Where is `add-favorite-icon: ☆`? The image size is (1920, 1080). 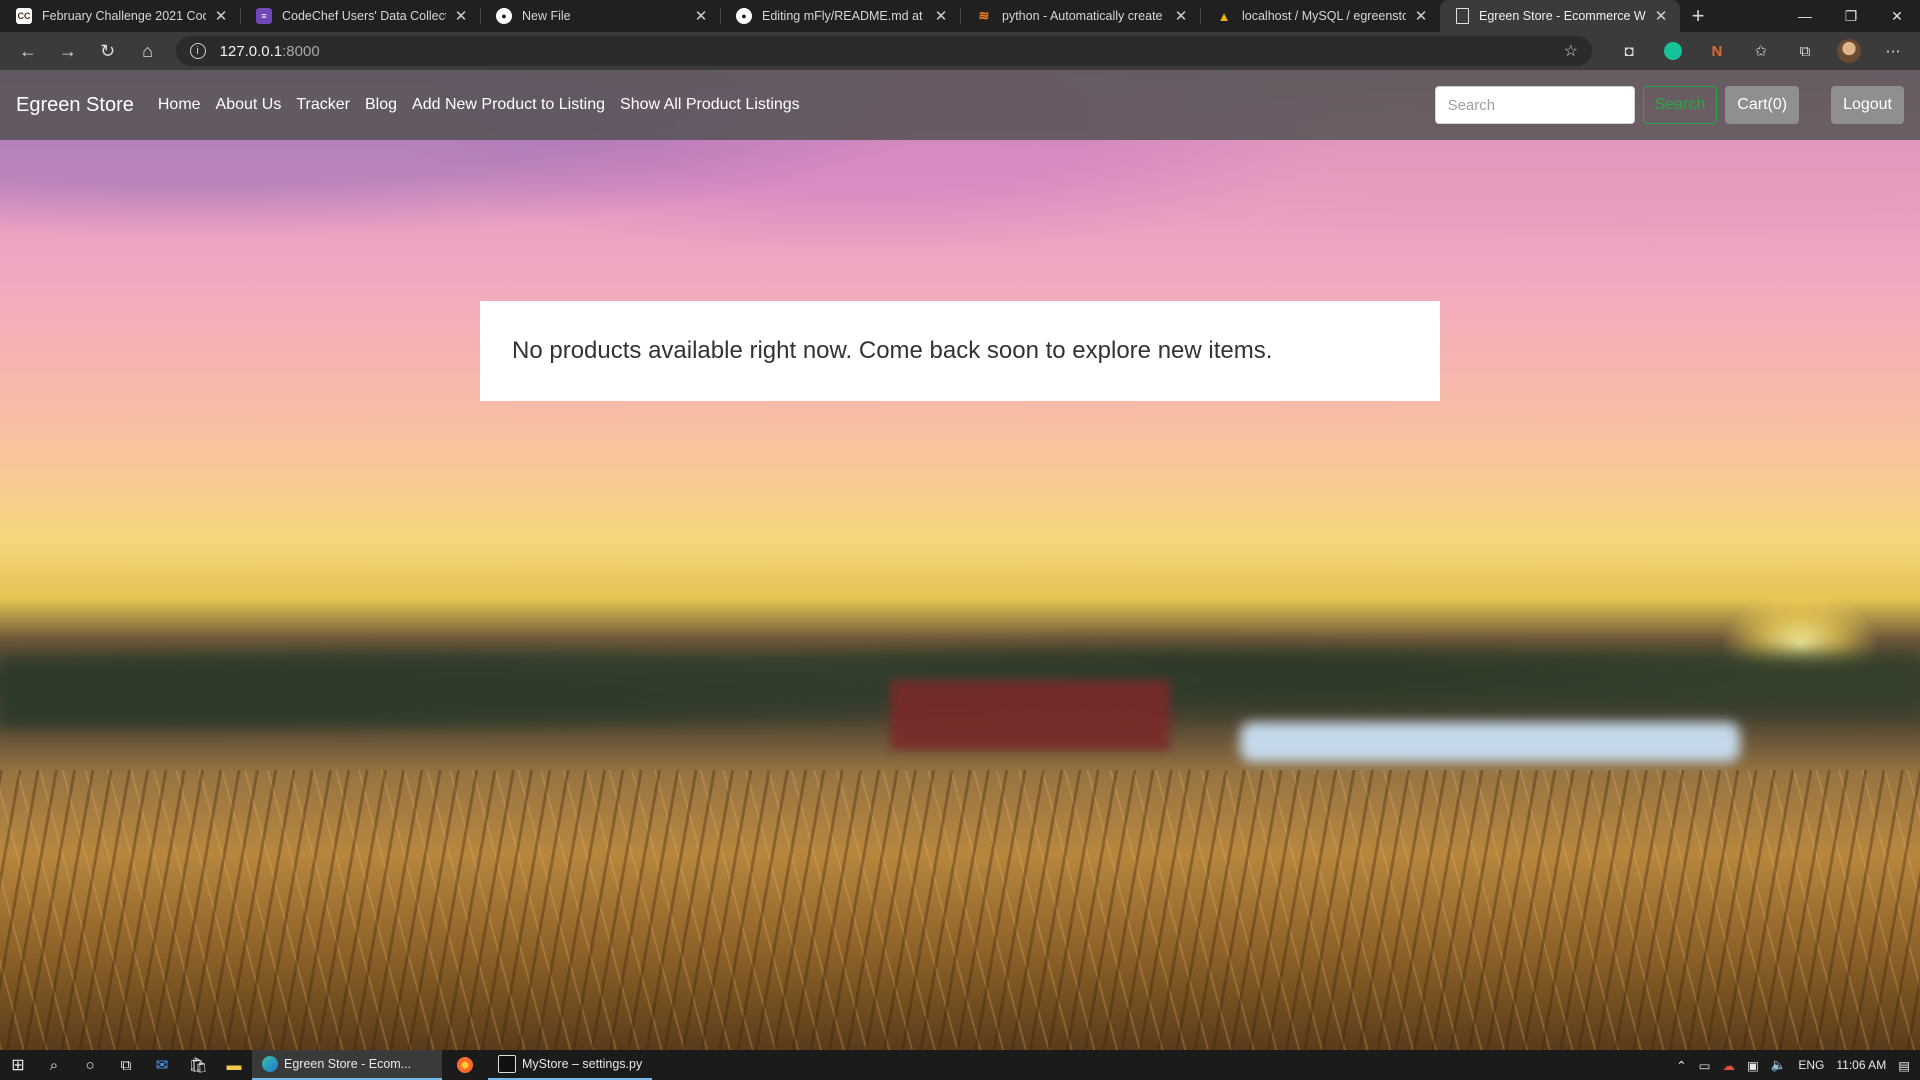 add-favorite-icon: ☆ is located at coordinates (1571, 51).